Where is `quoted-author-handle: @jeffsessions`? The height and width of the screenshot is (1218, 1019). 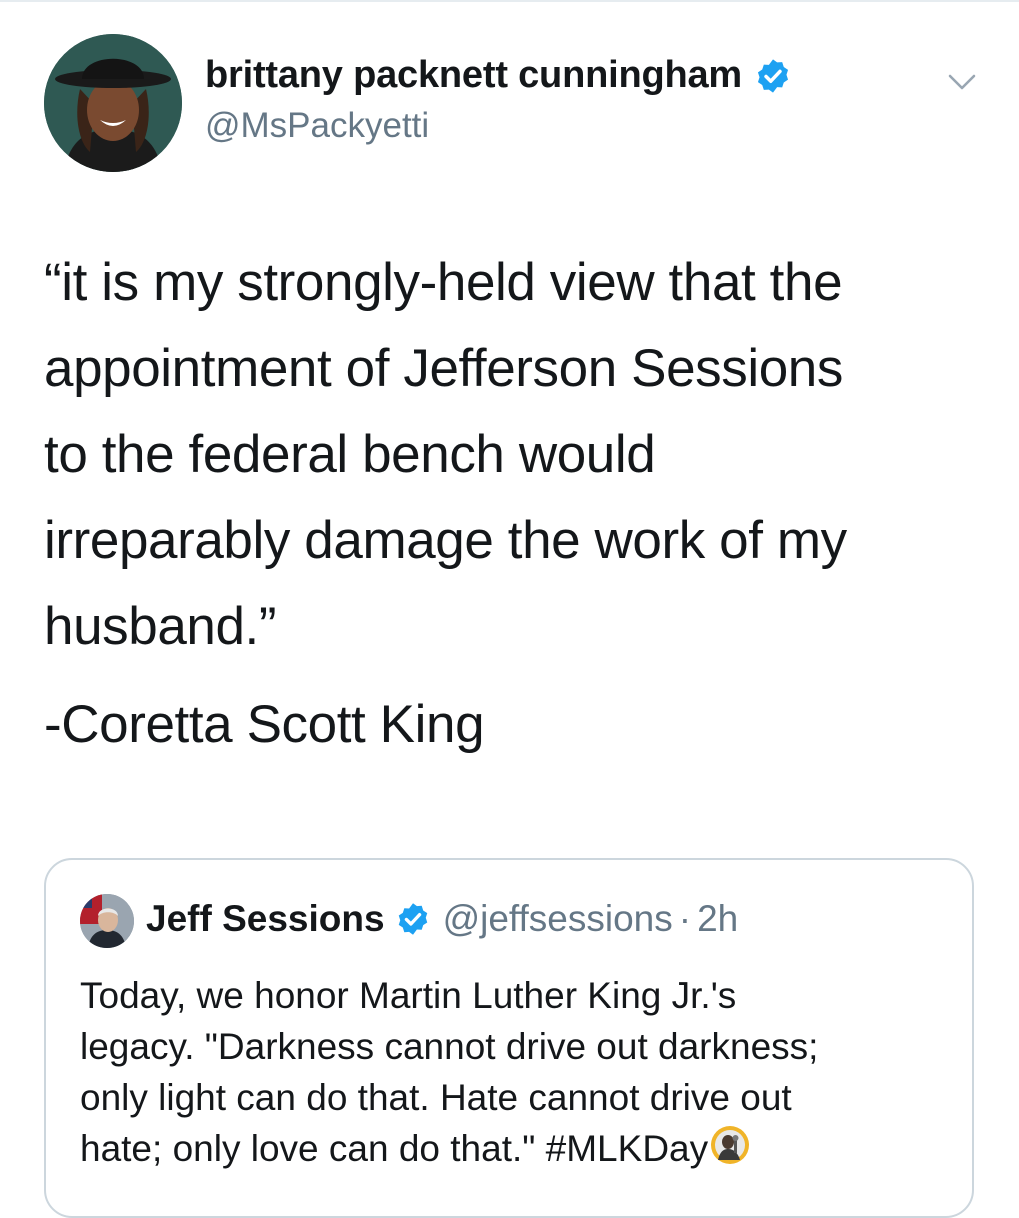
quoted-author-handle: @jeffsessions is located at coordinates (558, 919).